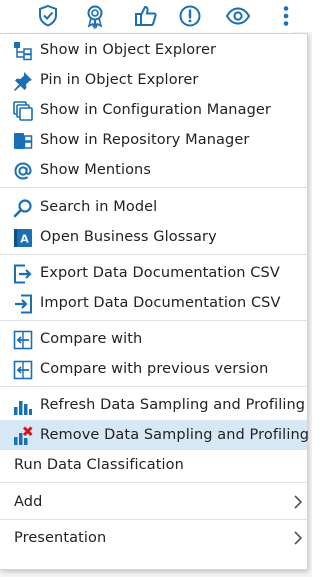 Image resolution: width=320 pixels, height=577 pixels. I want to click on menu-item-label: Remove Data Sampling and Profiling, so click(175, 435).